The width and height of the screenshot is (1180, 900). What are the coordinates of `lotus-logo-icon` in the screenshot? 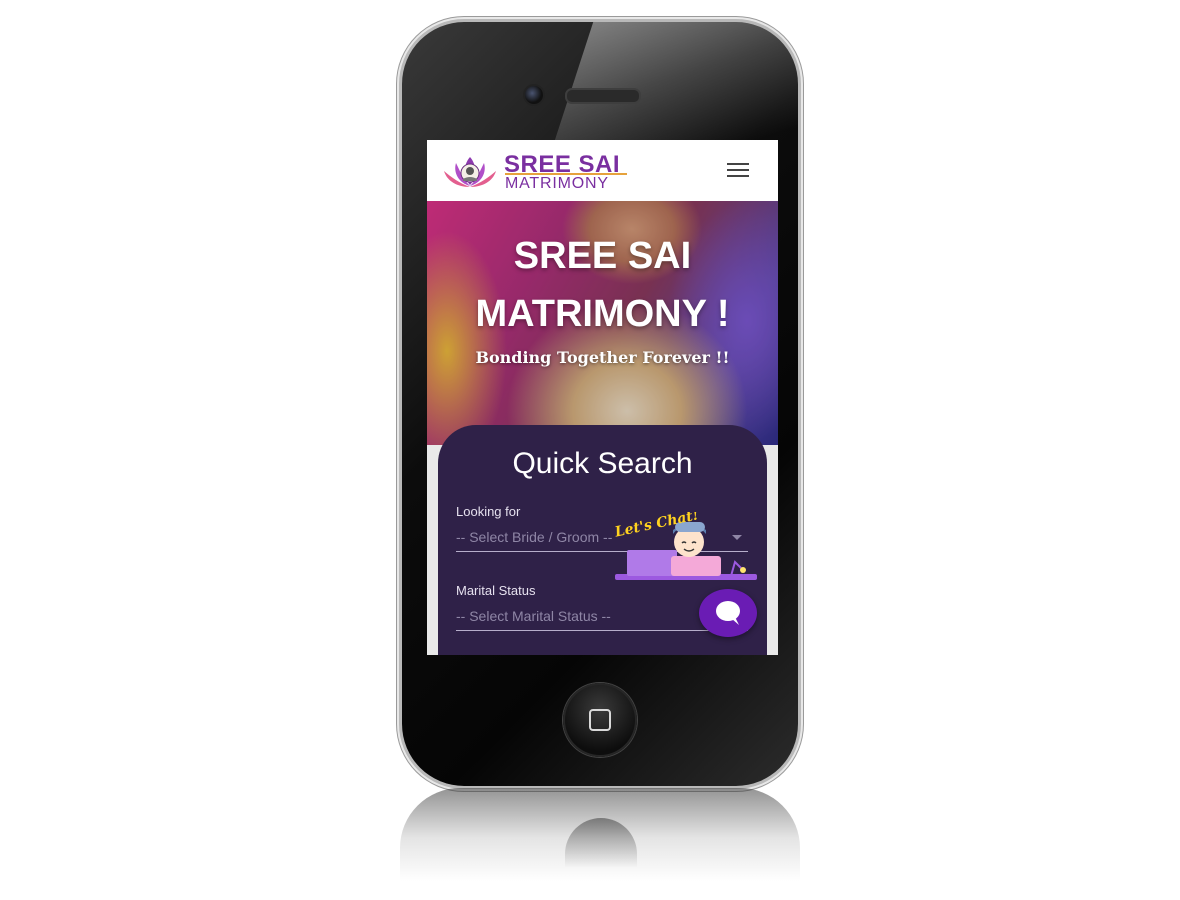 It's located at (470, 172).